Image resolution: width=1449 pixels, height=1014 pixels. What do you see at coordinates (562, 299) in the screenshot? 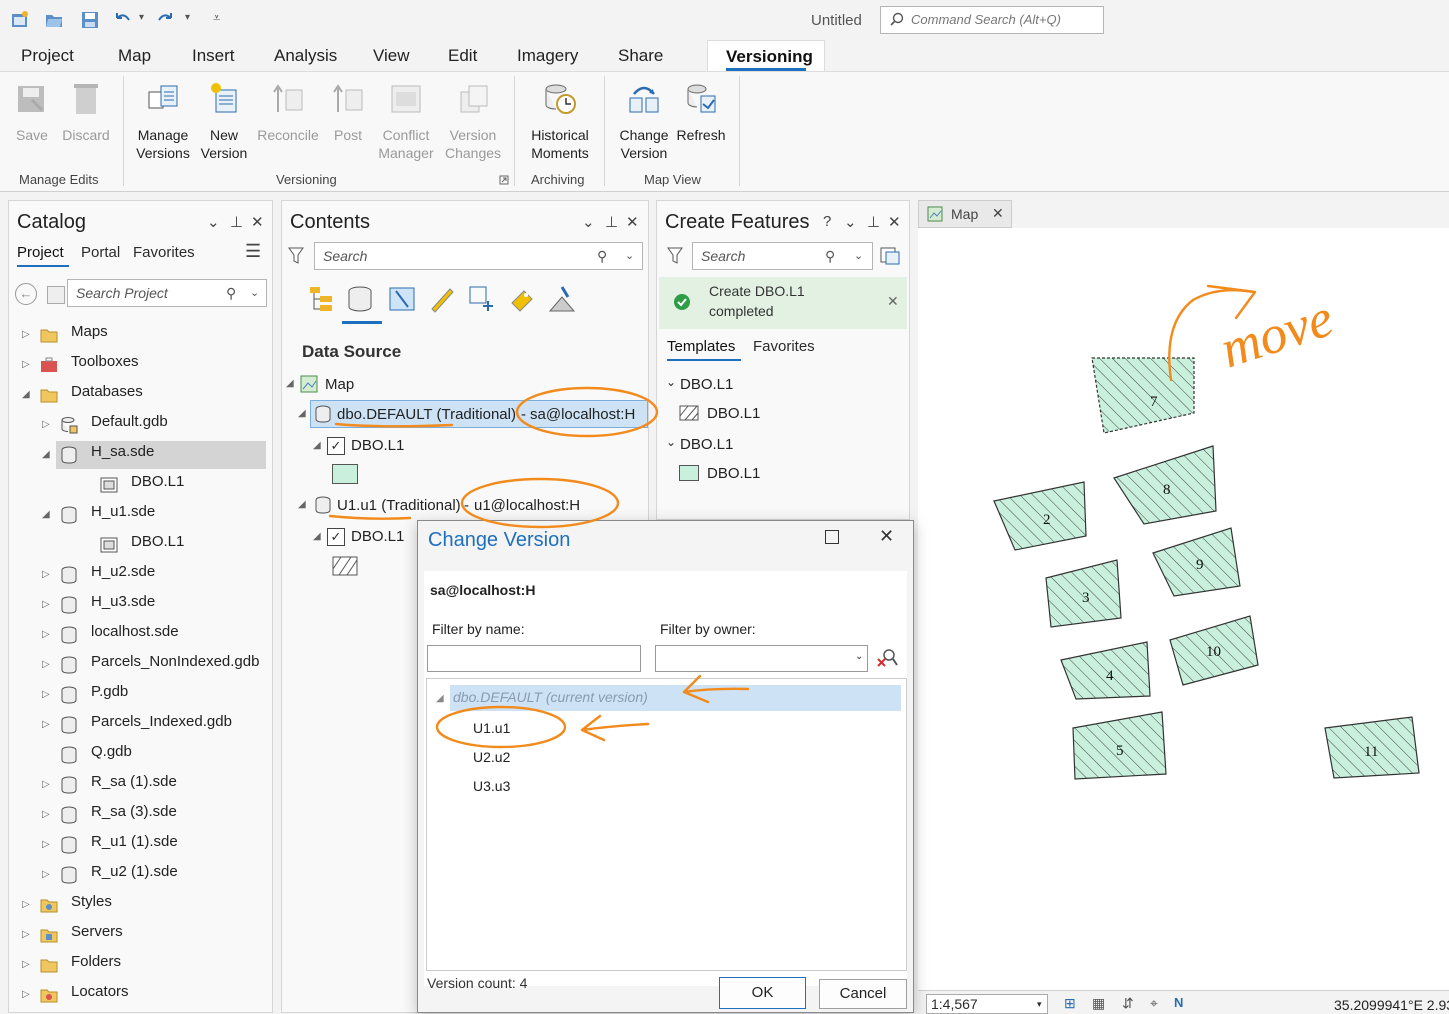
I see `list-by-perspective-imagery-icon` at bounding box center [562, 299].